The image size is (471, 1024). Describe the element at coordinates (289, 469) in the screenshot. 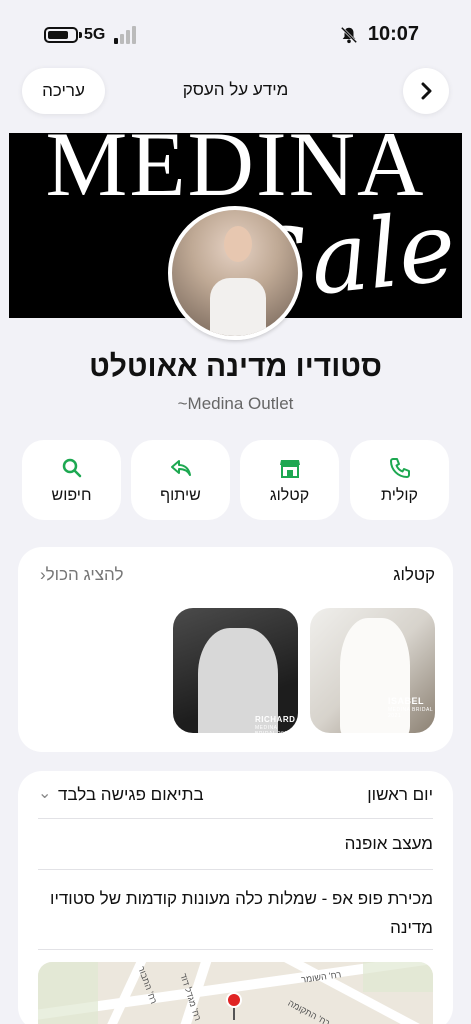

I see `store-icon` at that location.